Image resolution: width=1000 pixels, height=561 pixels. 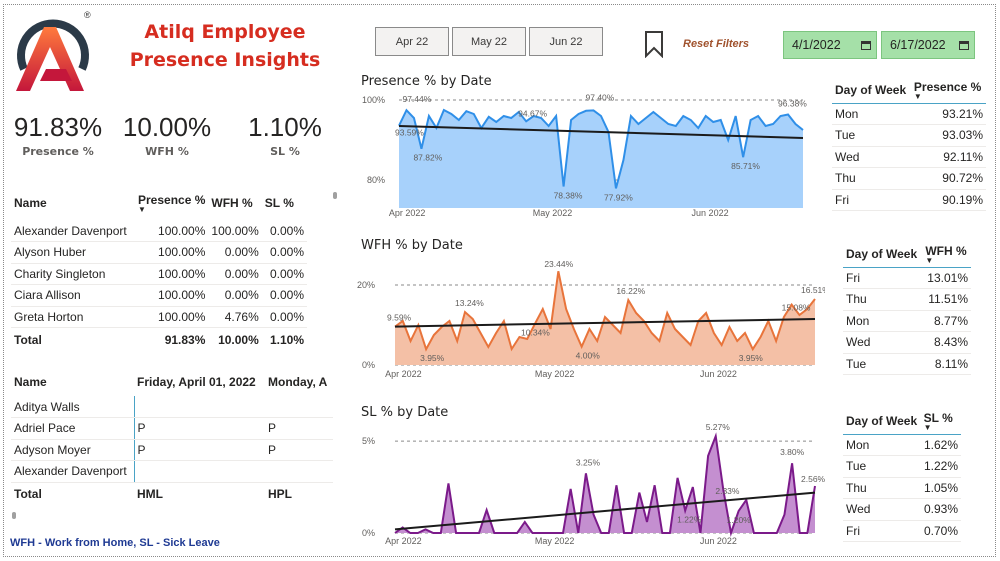 I want to click on table-row: Alexander Davenport, so click(x=172, y=471).